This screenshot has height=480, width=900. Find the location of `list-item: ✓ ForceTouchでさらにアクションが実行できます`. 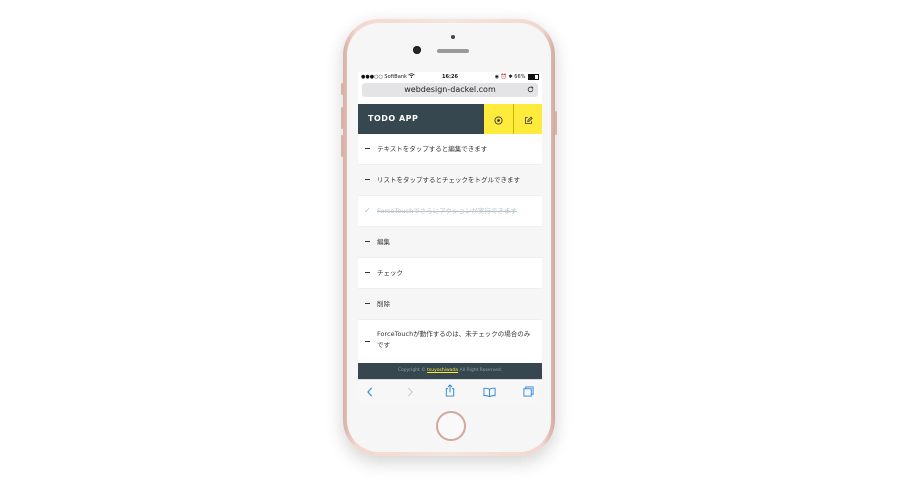

list-item: ✓ ForceTouchでさらにアクションが実行できます is located at coordinates (450, 211).